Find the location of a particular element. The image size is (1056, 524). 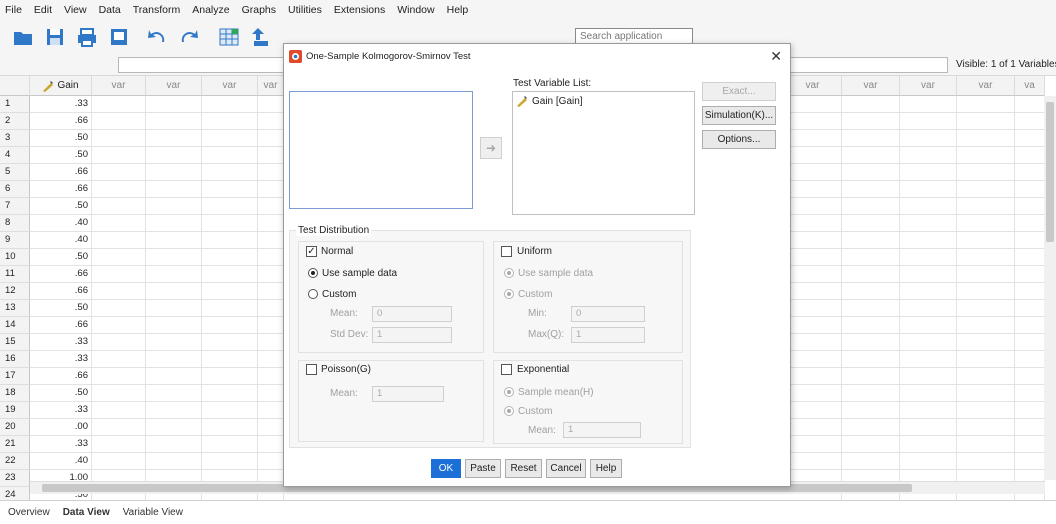

tab-overview: Overview is located at coordinates (27, 512).